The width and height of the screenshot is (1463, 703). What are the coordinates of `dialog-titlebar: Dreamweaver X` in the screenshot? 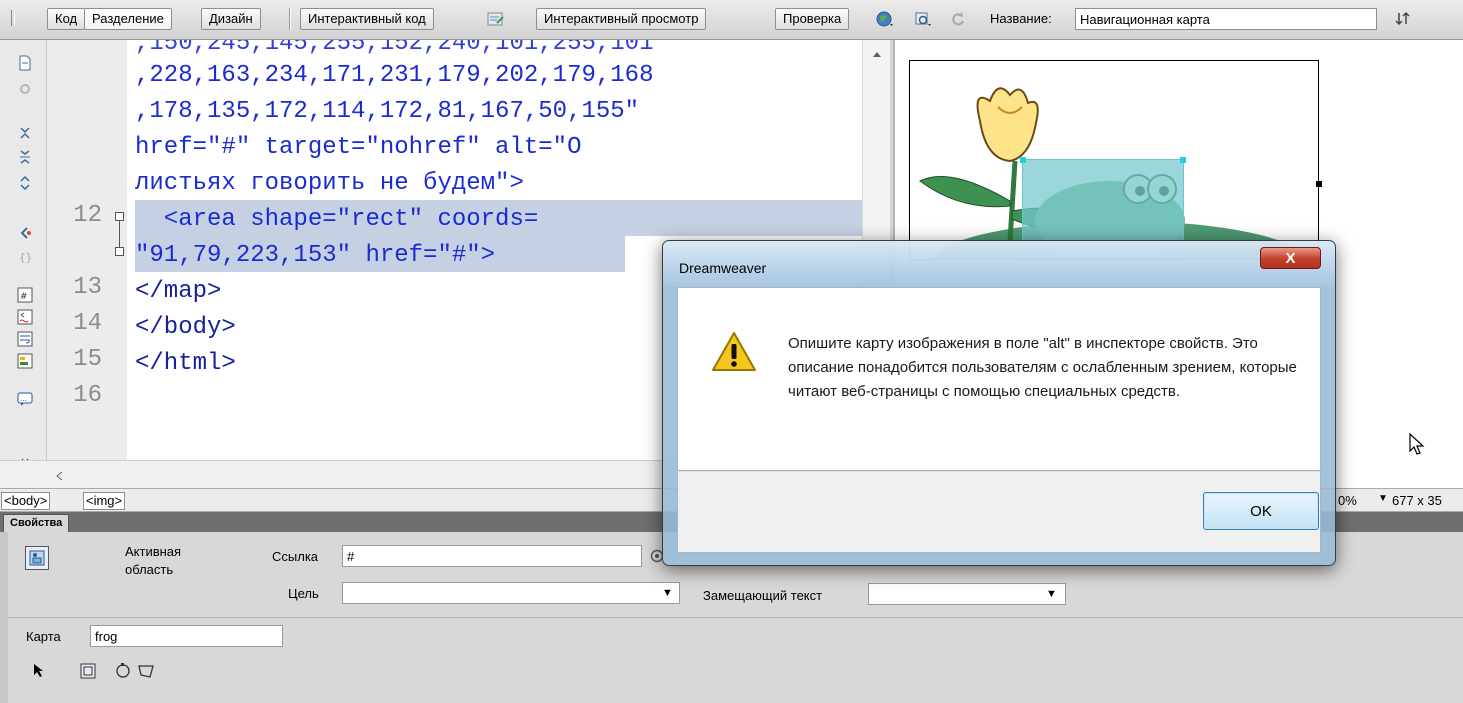 It's located at (999, 264).